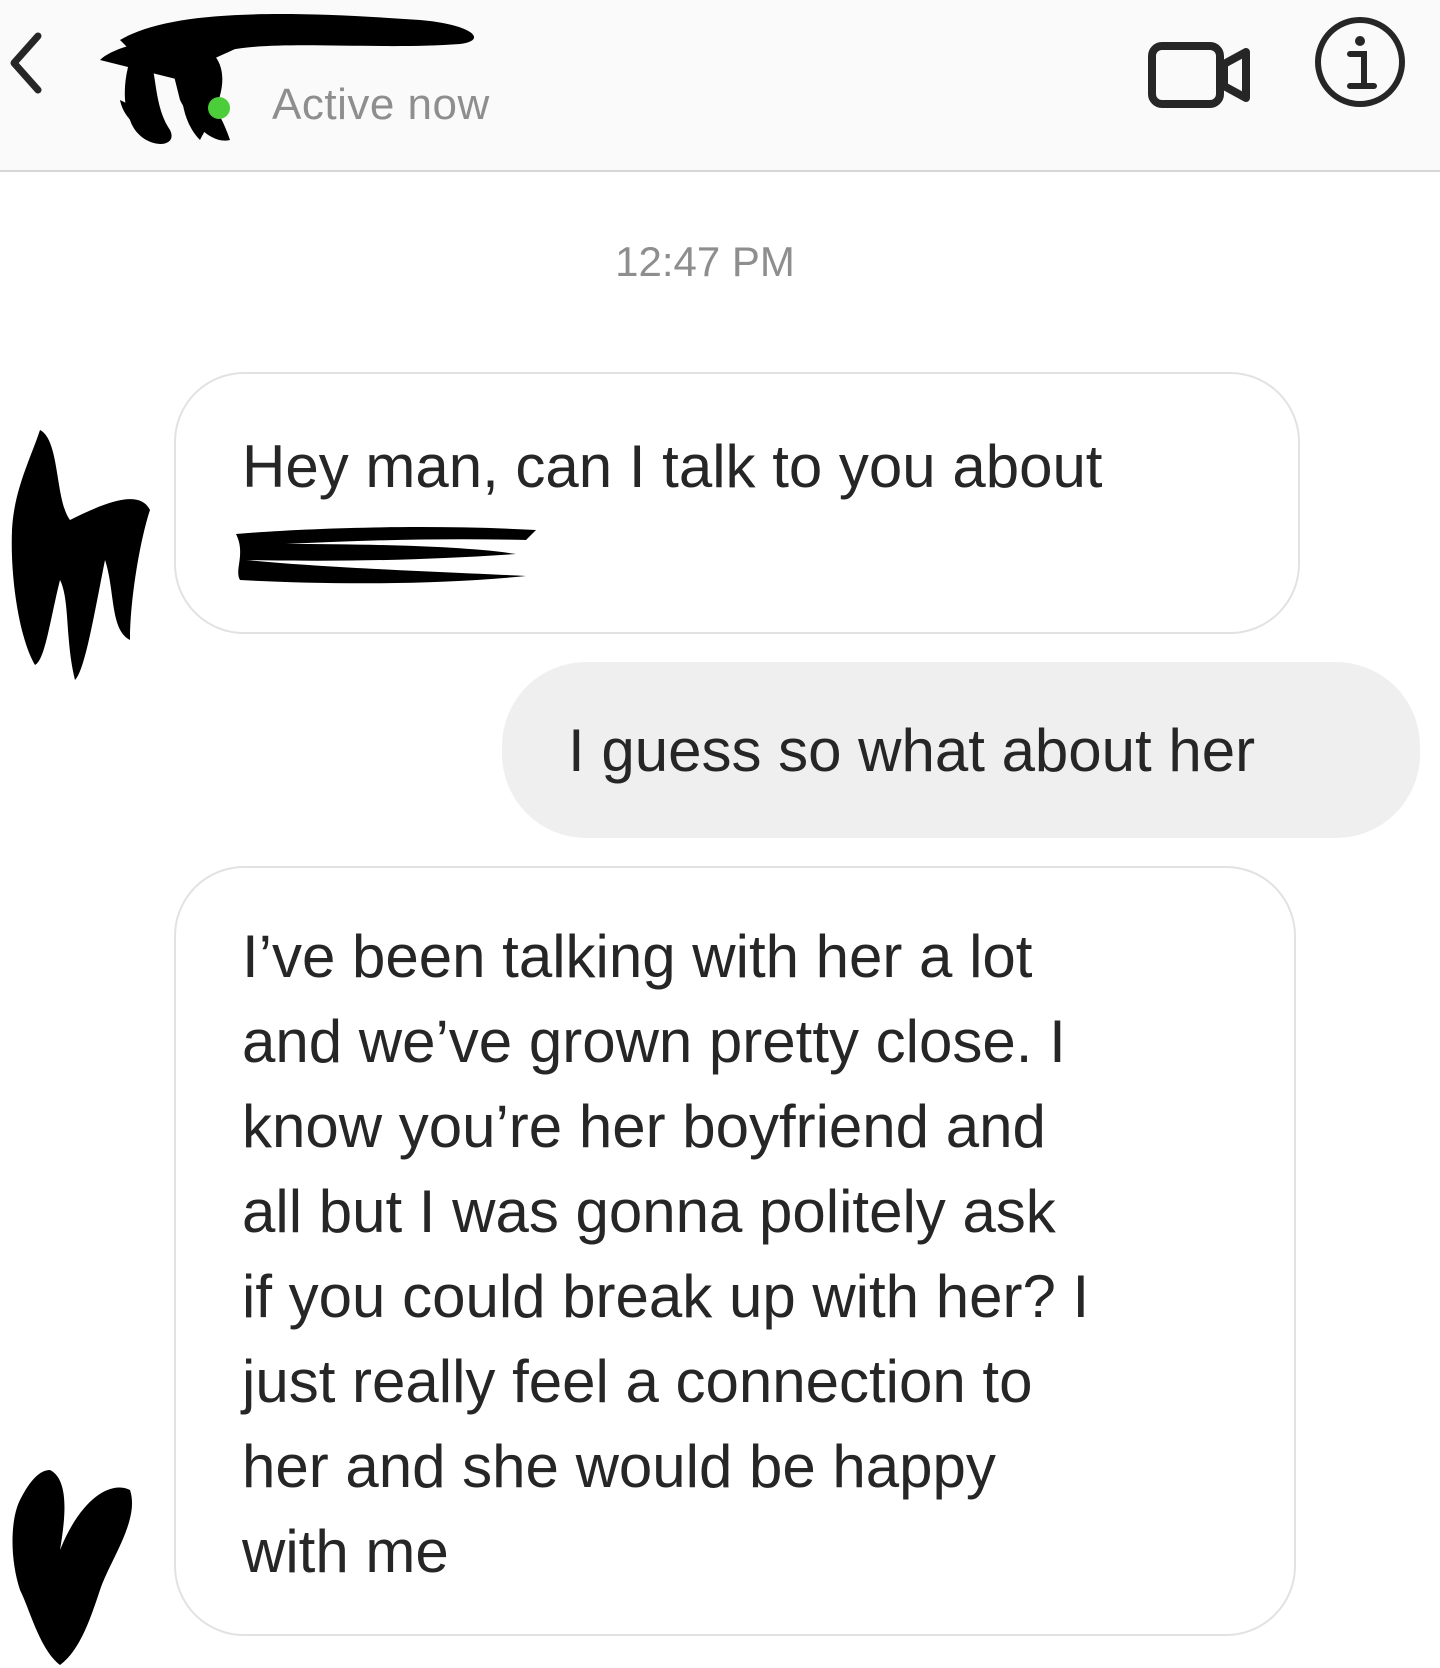 The image size is (1440, 1668). What do you see at coordinates (672, 466) in the screenshot?
I see `message-text: Hey man, can I talk to you about` at bounding box center [672, 466].